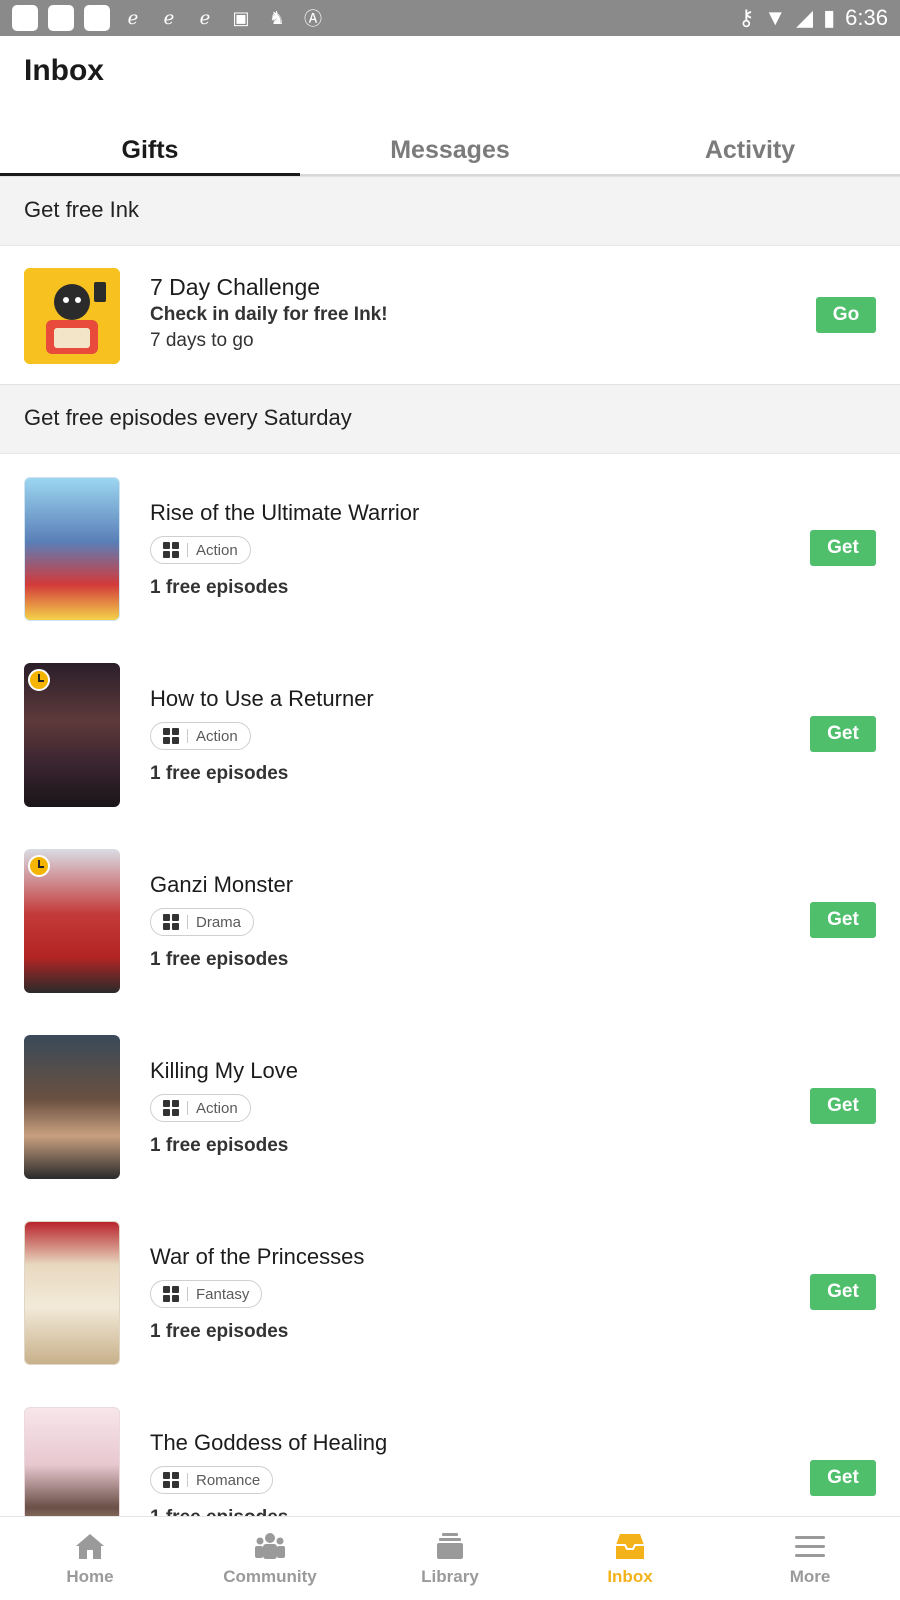  I want to click on nav-label: Library, so click(450, 1576).